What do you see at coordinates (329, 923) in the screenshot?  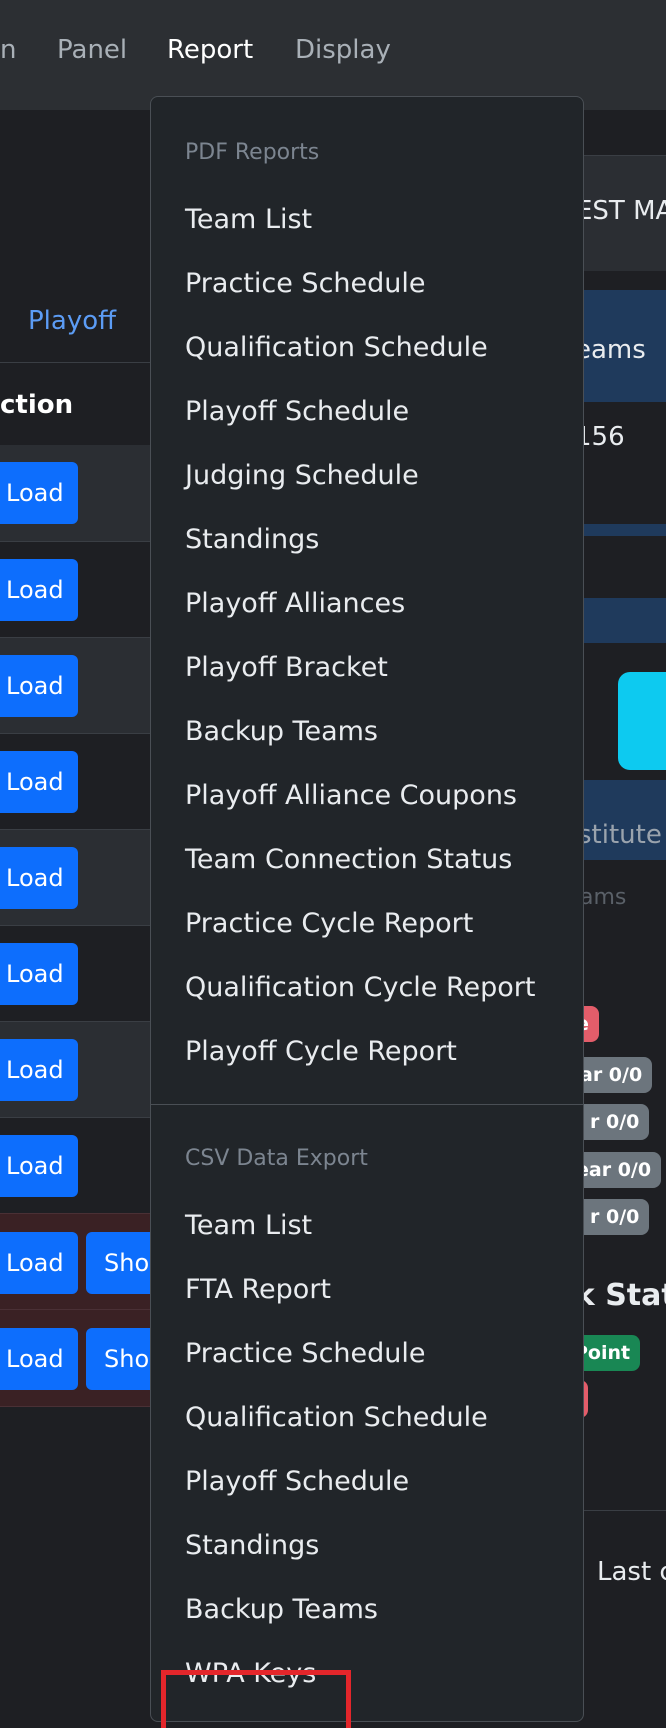 I see `menu-item-pdf-practice-cycle-report: Practice Cycle Report` at bounding box center [329, 923].